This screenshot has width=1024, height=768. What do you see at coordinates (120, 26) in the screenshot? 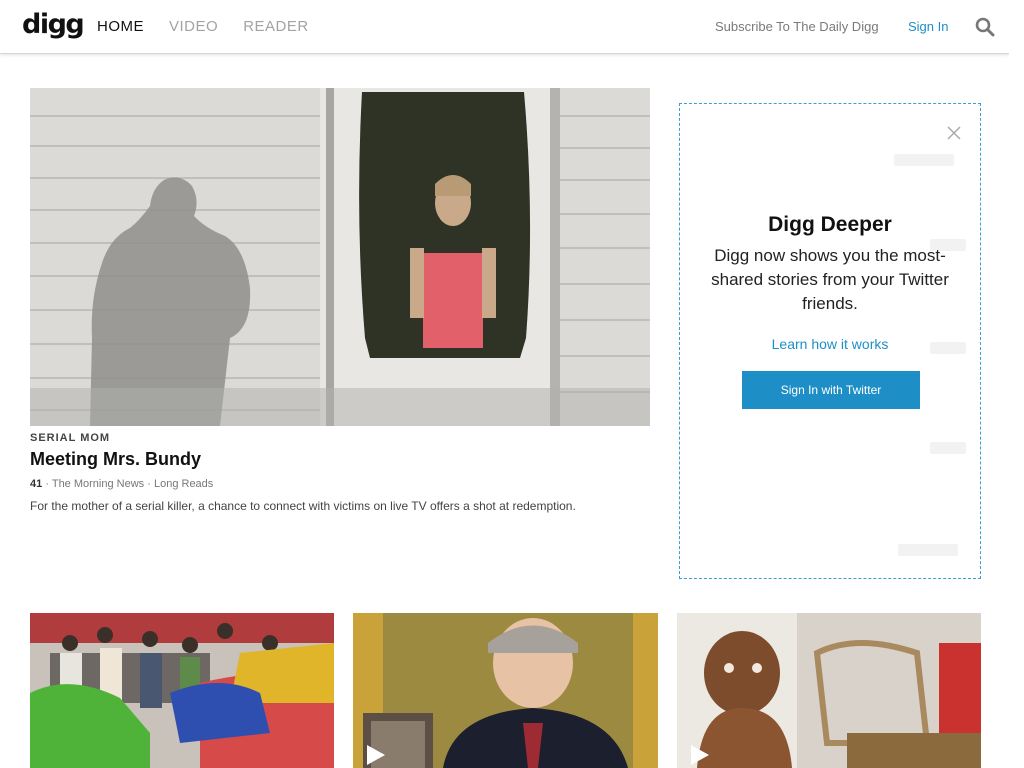
I see `nav-home: HOME` at bounding box center [120, 26].